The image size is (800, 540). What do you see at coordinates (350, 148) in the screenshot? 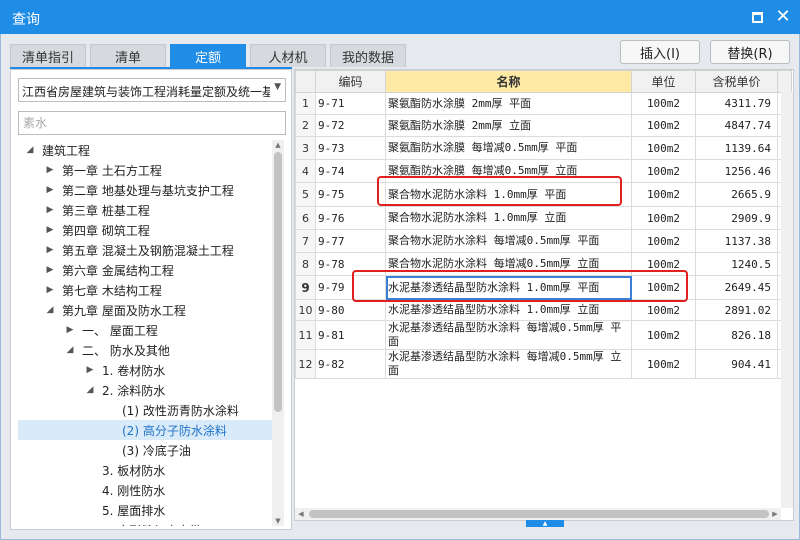
I see `code-cell: 9-73` at bounding box center [350, 148].